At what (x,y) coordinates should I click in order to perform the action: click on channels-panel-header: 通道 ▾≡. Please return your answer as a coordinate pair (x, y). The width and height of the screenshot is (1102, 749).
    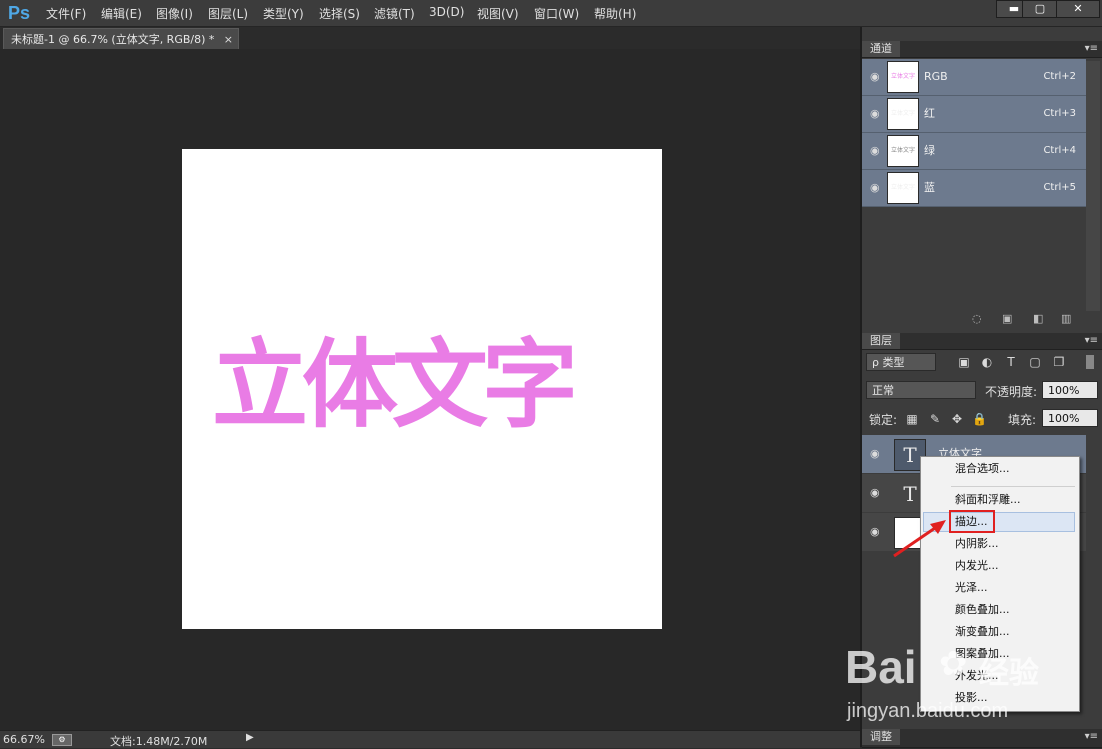
    Looking at the image, I should click on (982, 49).